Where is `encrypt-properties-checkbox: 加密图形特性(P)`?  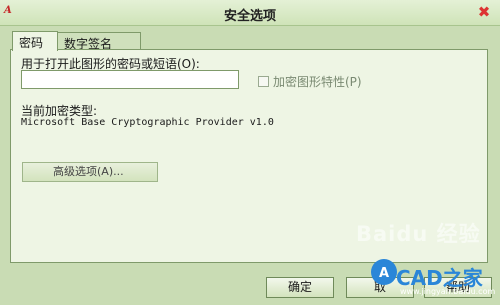
encrypt-properties-checkbox: 加密图形特性(P) is located at coordinates (310, 81).